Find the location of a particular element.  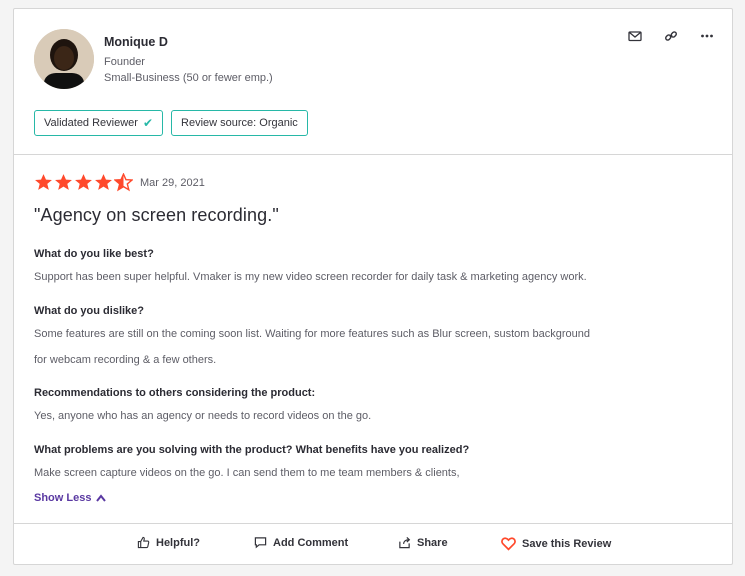

link-icon is located at coordinates (671, 36).